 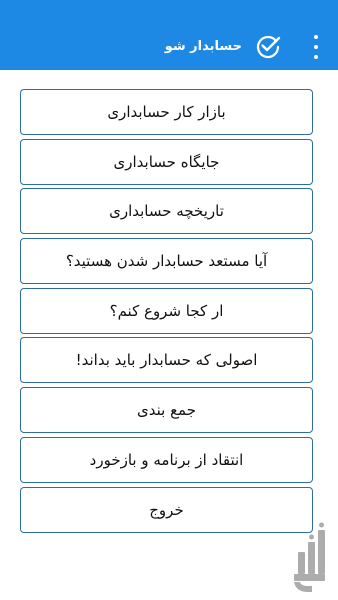 What do you see at coordinates (166, 509) in the screenshot?
I see `menu-item-exit: خروج` at bounding box center [166, 509].